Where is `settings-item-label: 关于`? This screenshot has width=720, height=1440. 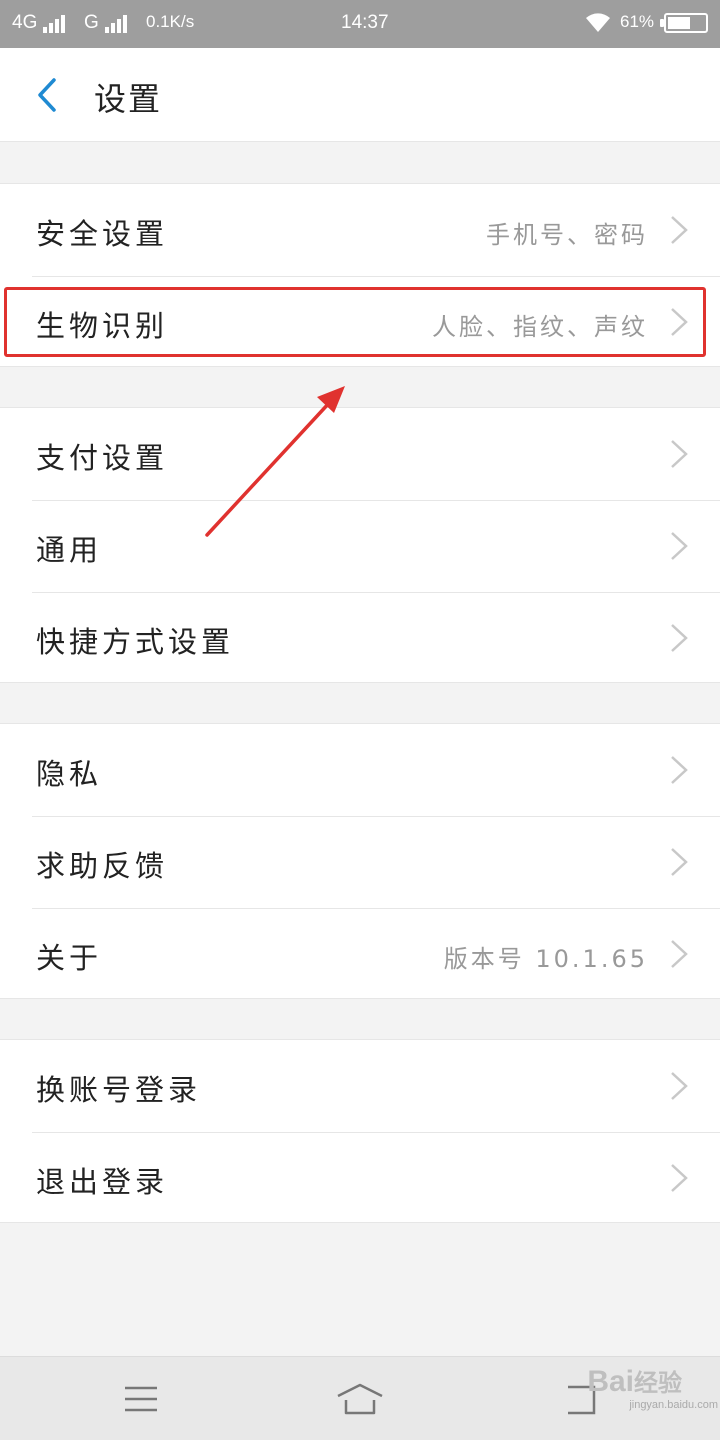 settings-item-label: 关于 is located at coordinates (69, 958).